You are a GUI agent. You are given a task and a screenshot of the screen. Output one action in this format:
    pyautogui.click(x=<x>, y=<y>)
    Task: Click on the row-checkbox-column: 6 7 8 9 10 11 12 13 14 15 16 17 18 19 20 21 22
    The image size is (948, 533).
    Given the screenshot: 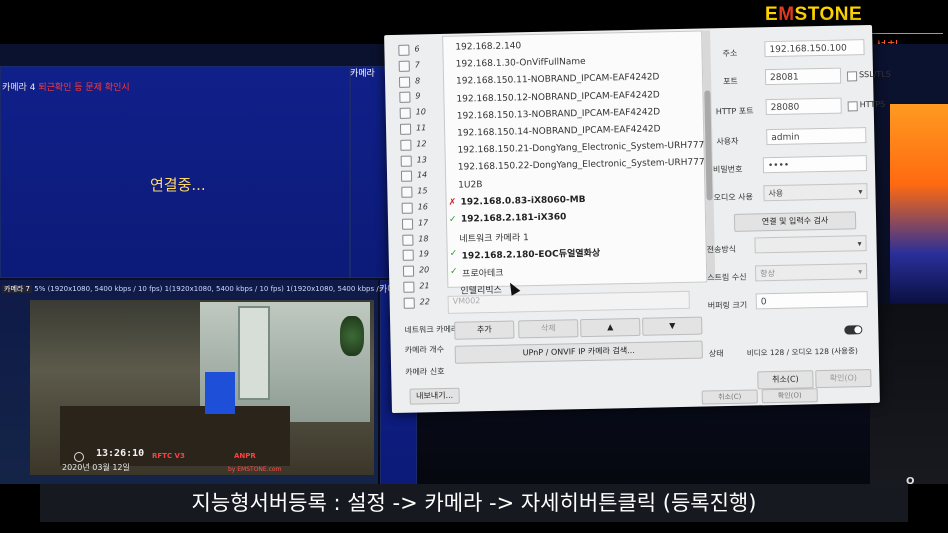 What is the action you would take?
    pyautogui.click(x=419, y=171)
    